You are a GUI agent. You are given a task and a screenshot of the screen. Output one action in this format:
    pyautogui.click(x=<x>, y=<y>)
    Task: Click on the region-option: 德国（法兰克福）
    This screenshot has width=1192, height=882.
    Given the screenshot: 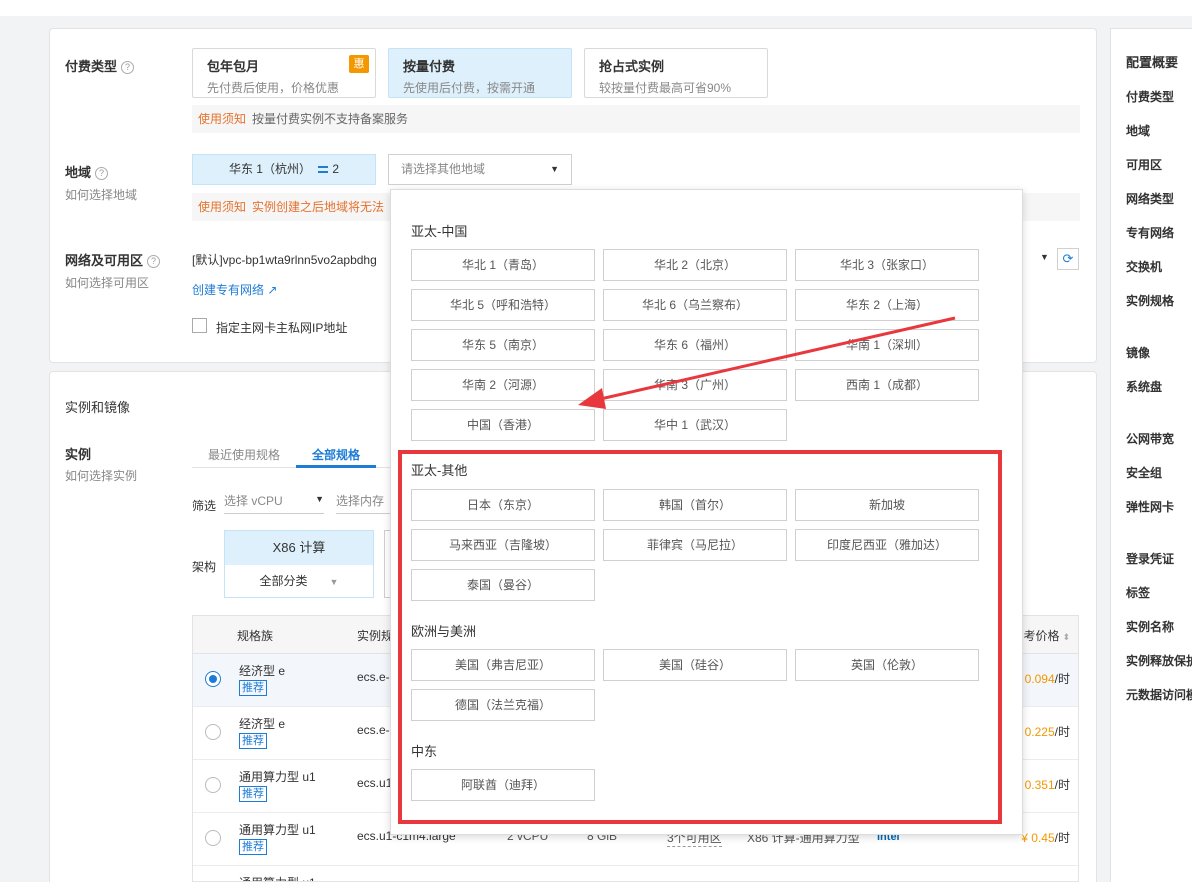 What is the action you would take?
    pyautogui.click(x=503, y=705)
    